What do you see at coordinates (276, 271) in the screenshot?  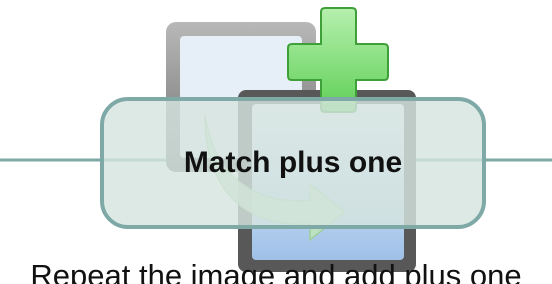 I see `caption-text: Repeat the image and add plus one` at bounding box center [276, 271].